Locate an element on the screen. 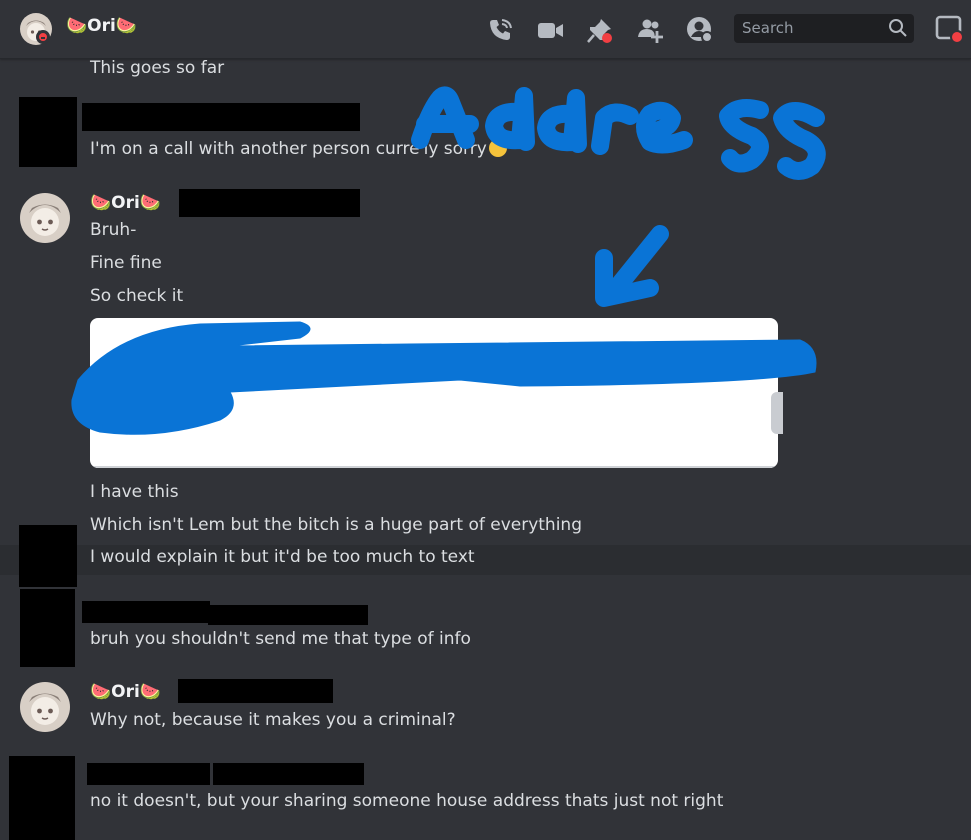 This screenshot has height=840, width=971. message-line: This goes so far is located at coordinates (157, 68).